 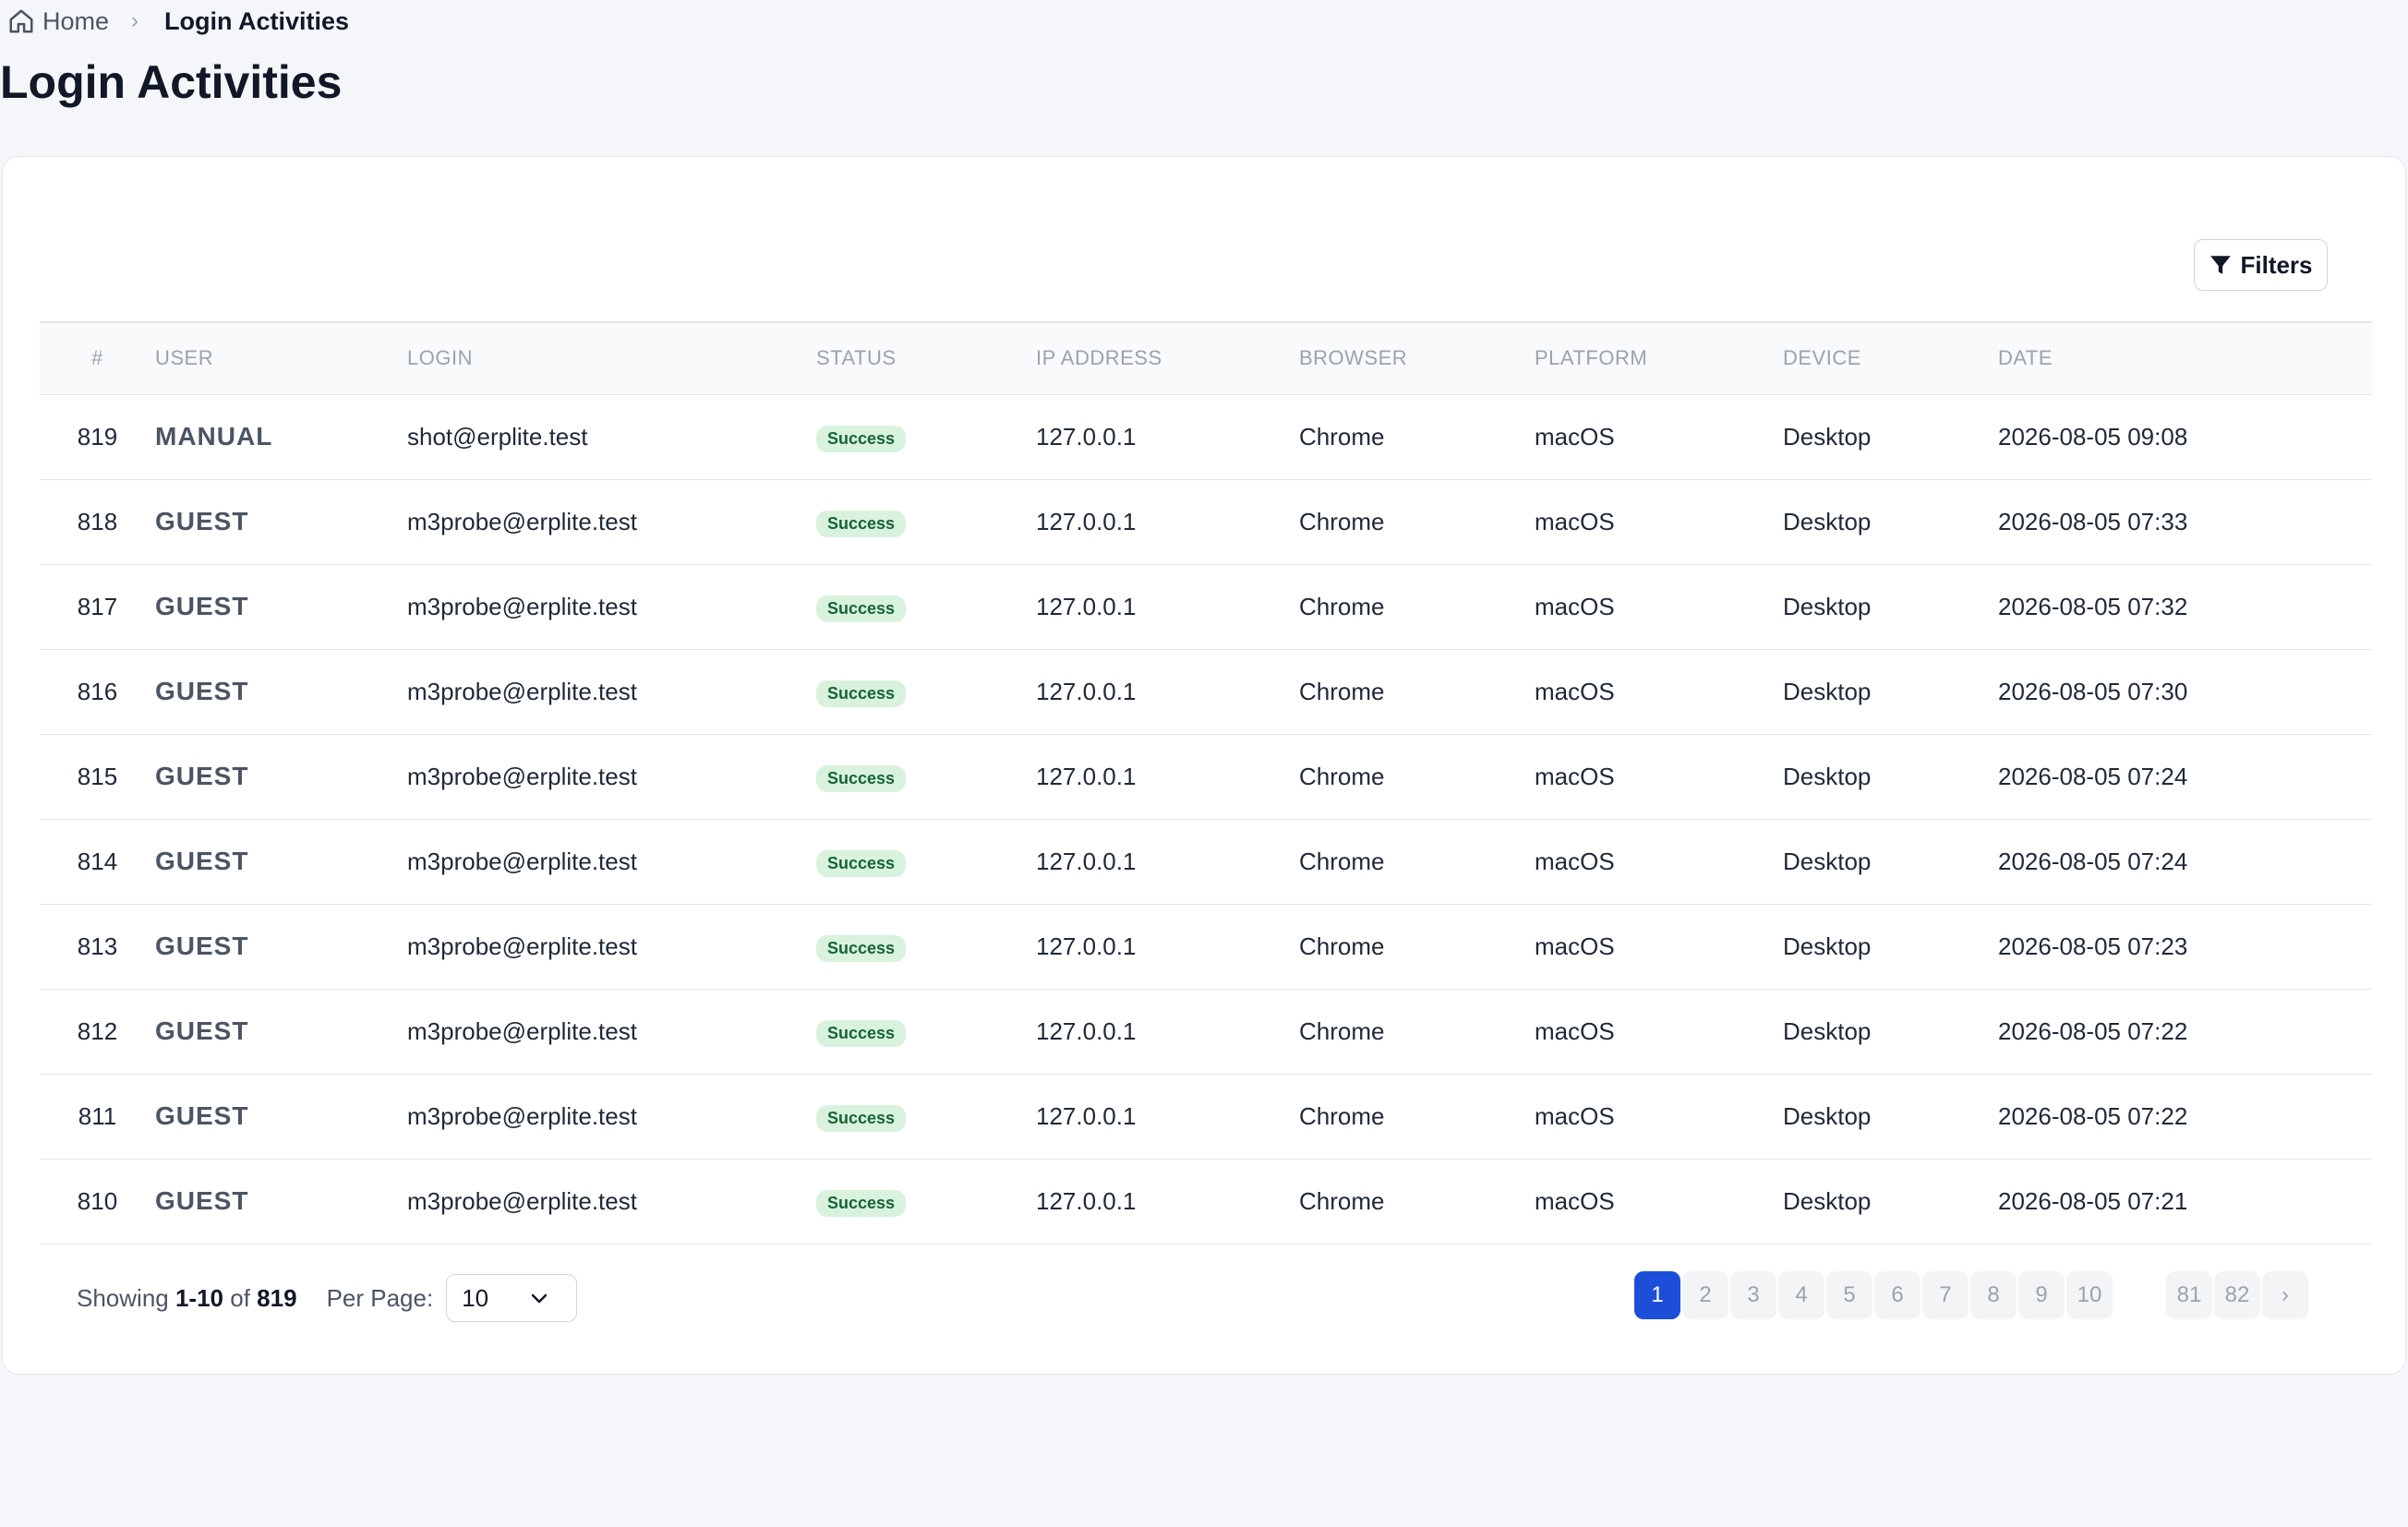 What do you see at coordinates (611, 358) in the screenshot?
I see `header-login: LOGIN` at bounding box center [611, 358].